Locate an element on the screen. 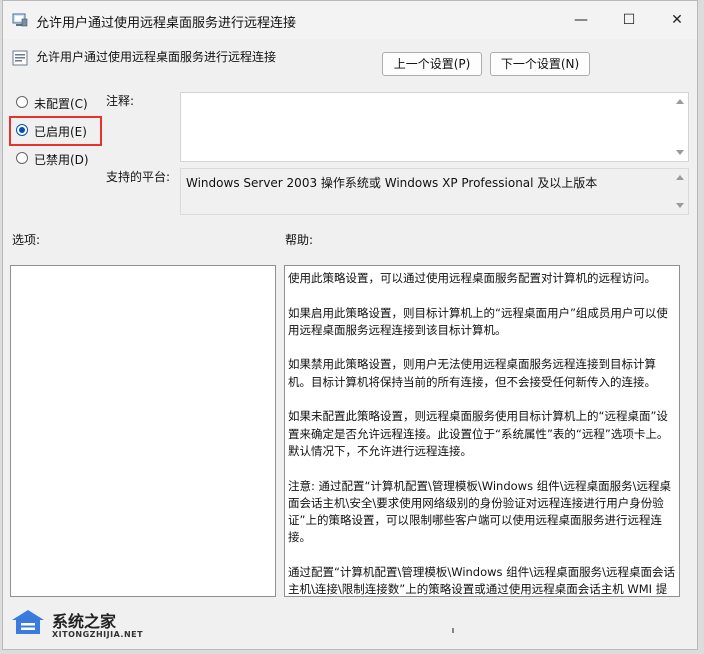  policy-setting-icon is located at coordinates (20, 58).